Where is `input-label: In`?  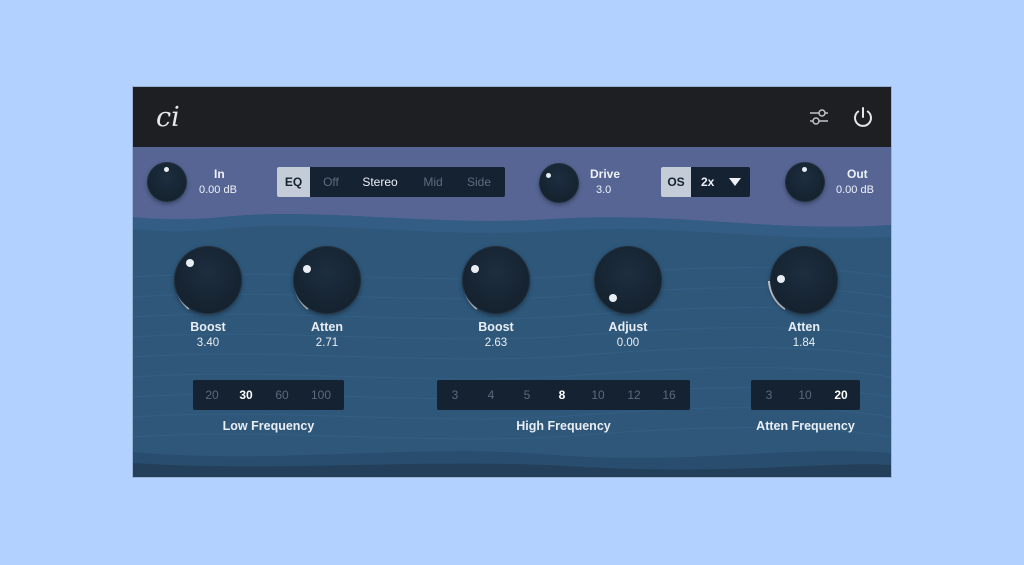
input-label: In is located at coordinates (219, 174).